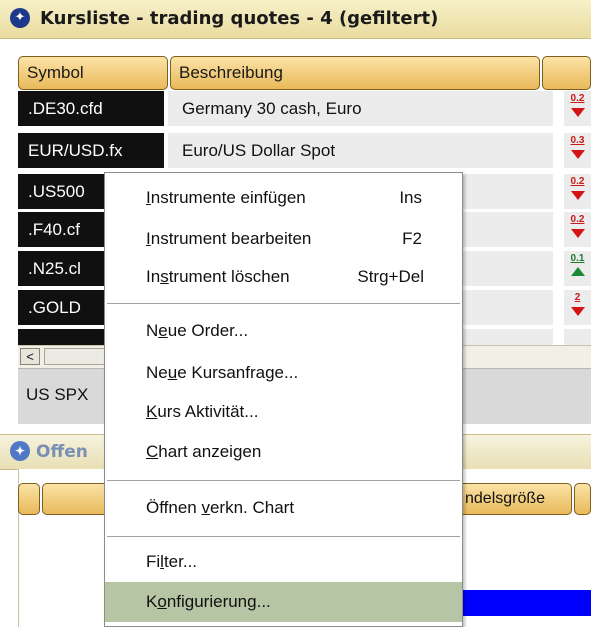 This screenshot has width=591, height=627. What do you see at coordinates (283, 239) in the screenshot?
I see `menu-item-instrument-bearbeiten: Instrument bearbeiten F2` at bounding box center [283, 239].